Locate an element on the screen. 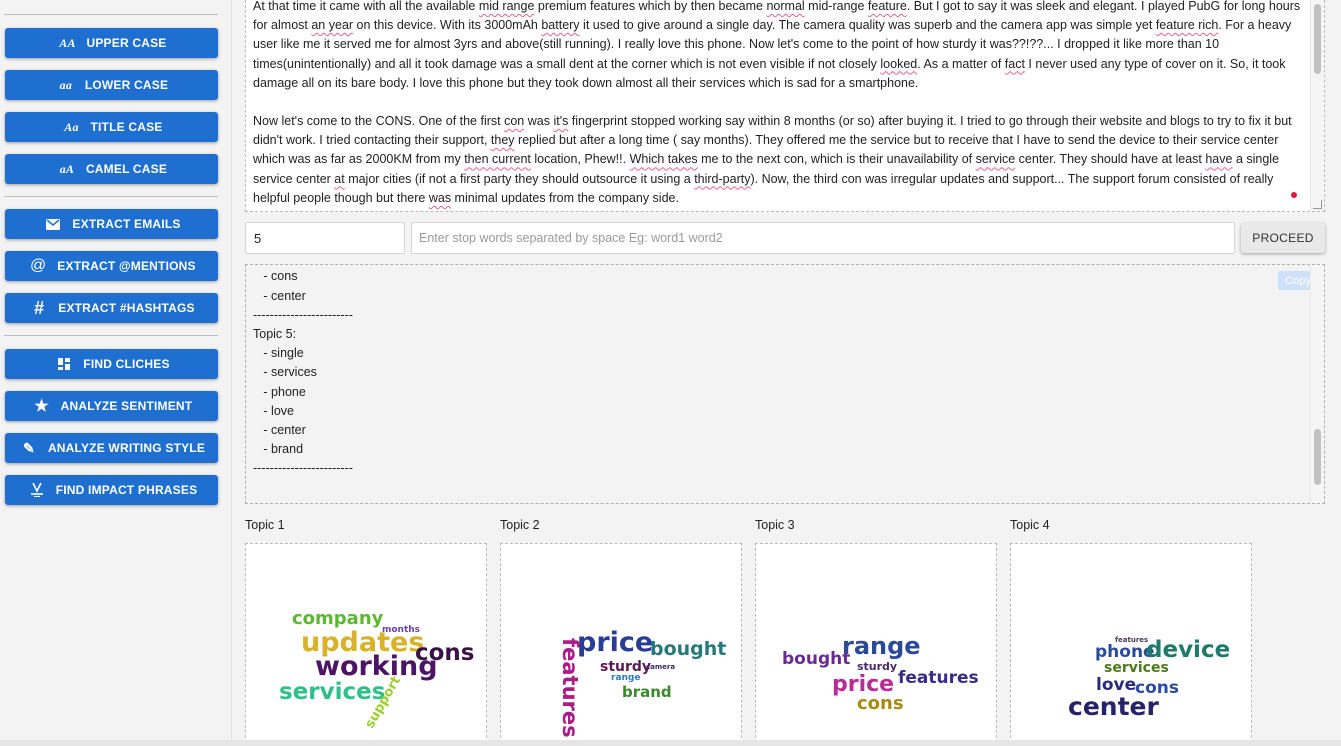 This screenshot has height=746, width=1341. find-impact-phrases-label: FIND IMPACT PHRASES is located at coordinates (126, 490).